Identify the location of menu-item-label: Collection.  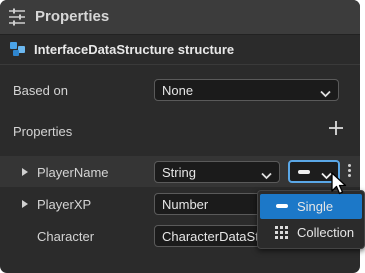
(326, 232).